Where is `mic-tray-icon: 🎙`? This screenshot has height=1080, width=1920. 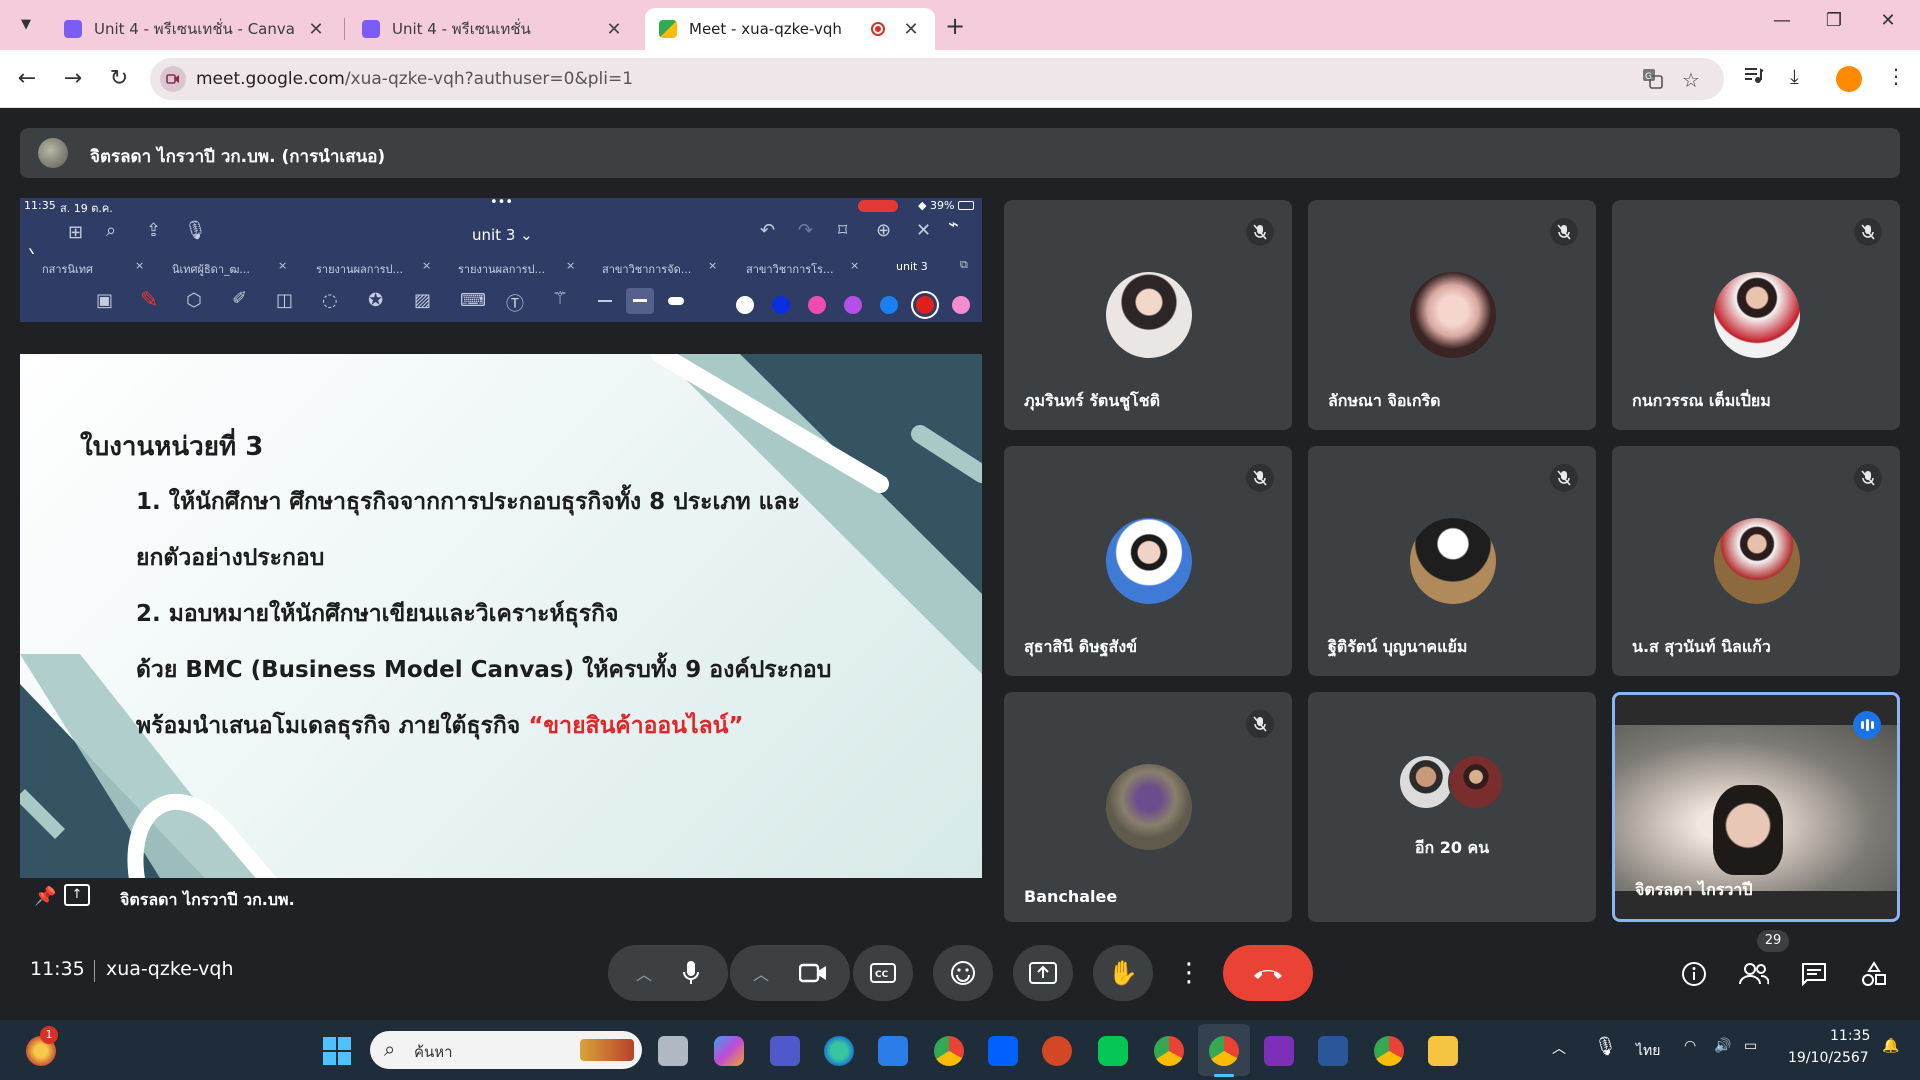
mic-tray-icon: 🎙 is located at coordinates (1605, 1046).